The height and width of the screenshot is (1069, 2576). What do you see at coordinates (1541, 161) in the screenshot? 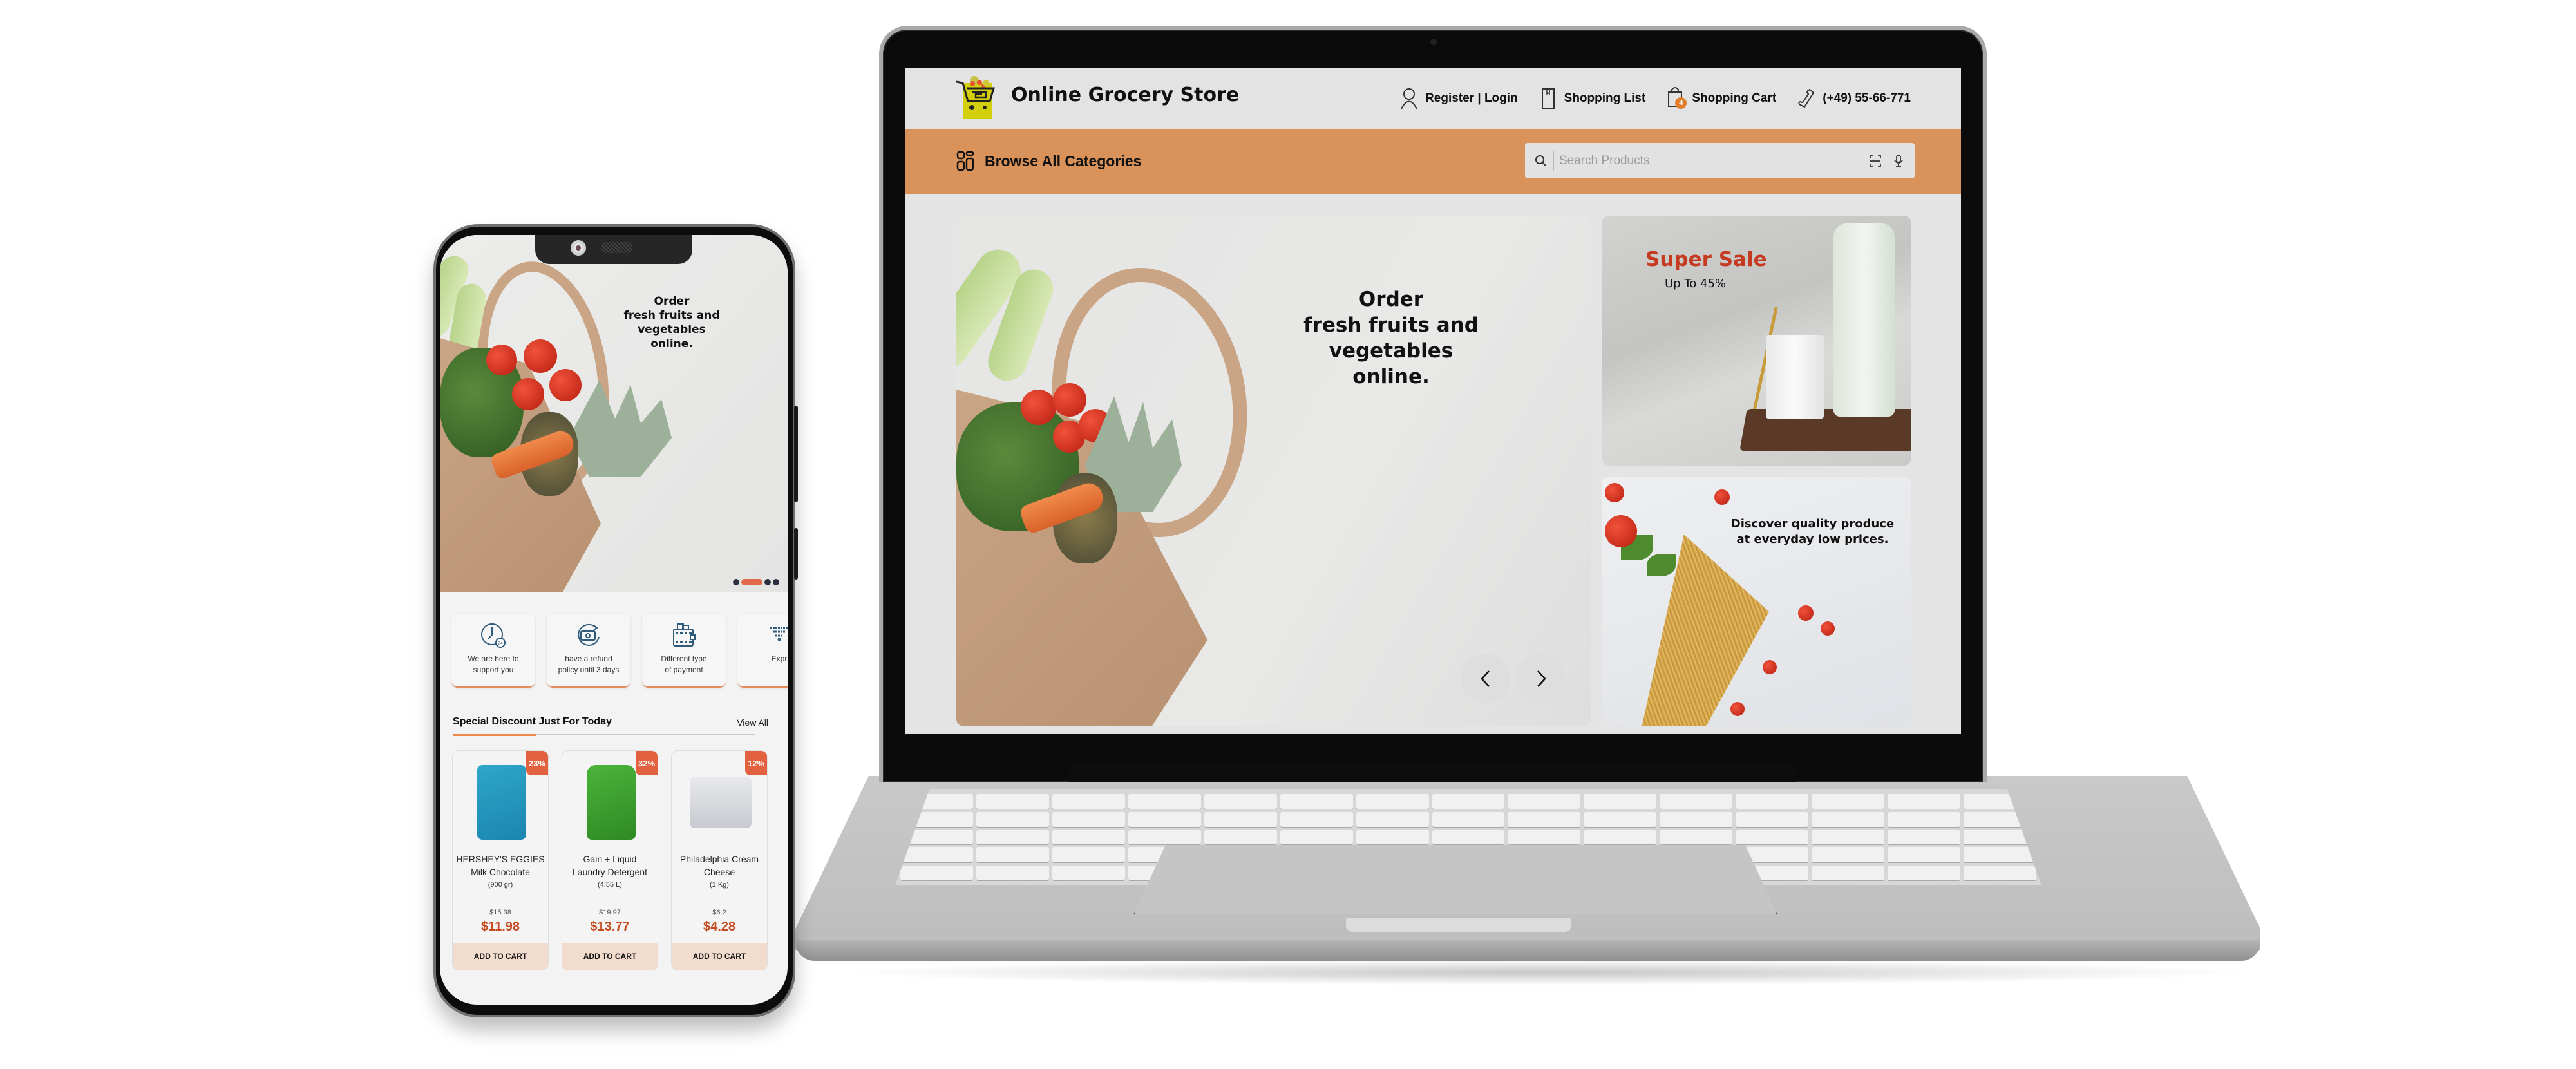
I see `search-icon` at bounding box center [1541, 161].